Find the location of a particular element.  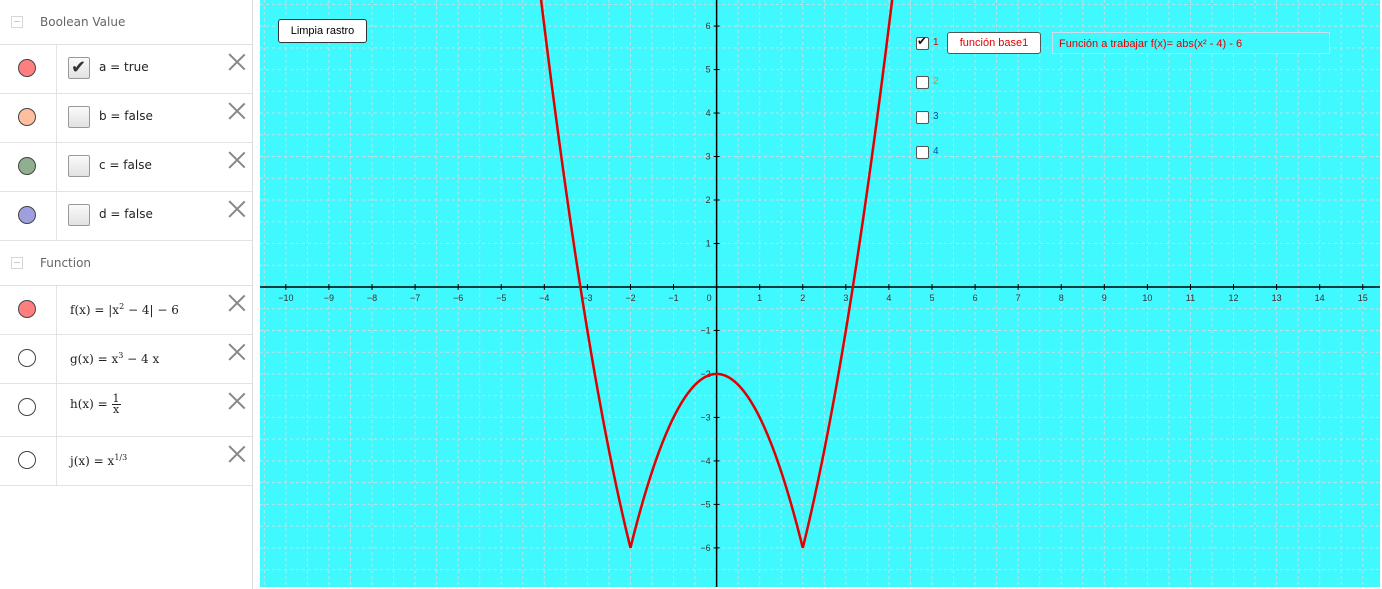

x-tick-label: −6 is located at coordinates (458, 298).